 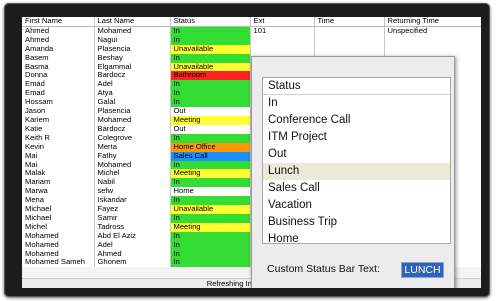 What do you see at coordinates (282, 22) in the screenshot?
I see `column-header-ext: Ext` at bounding box center [282, 22].